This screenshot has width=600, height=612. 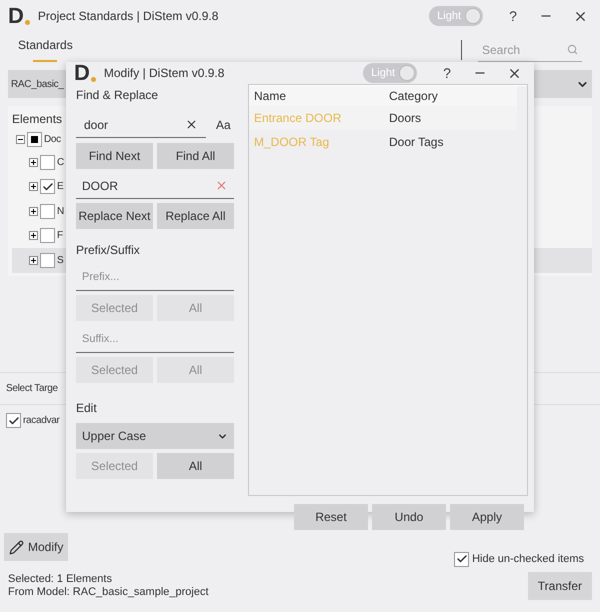 What do you see at coordinates (52, 139) in the screenshot?
I see `tree-item: Doc` at bounding box center [52, 139].